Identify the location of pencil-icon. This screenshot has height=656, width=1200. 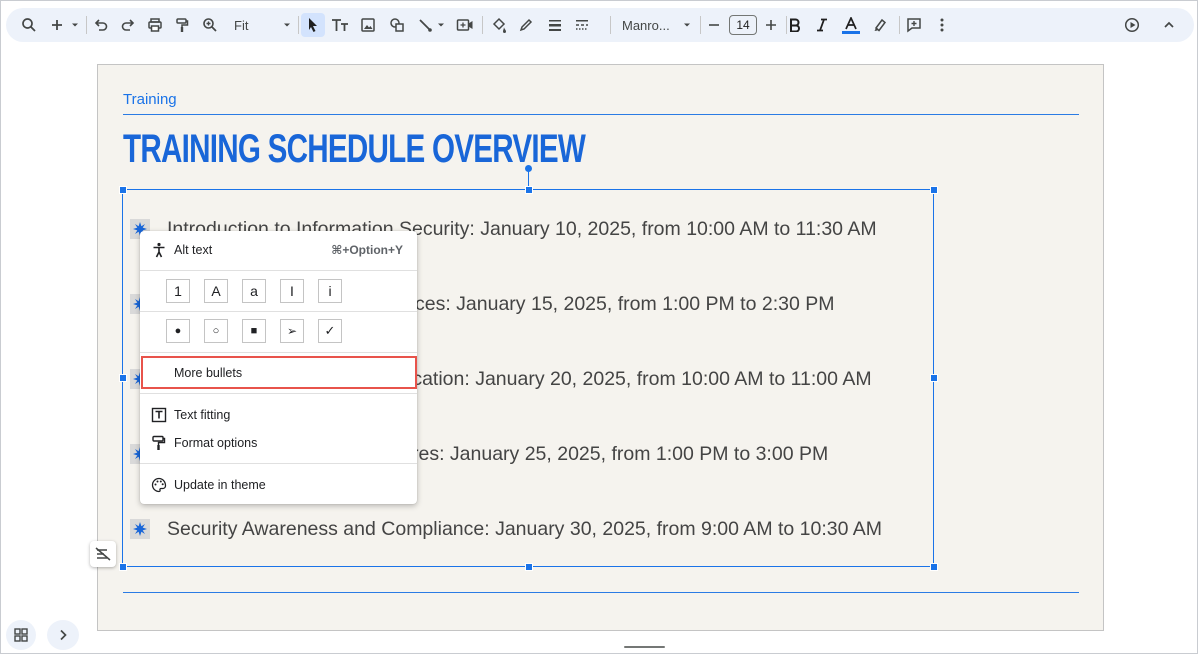
(526, 25).